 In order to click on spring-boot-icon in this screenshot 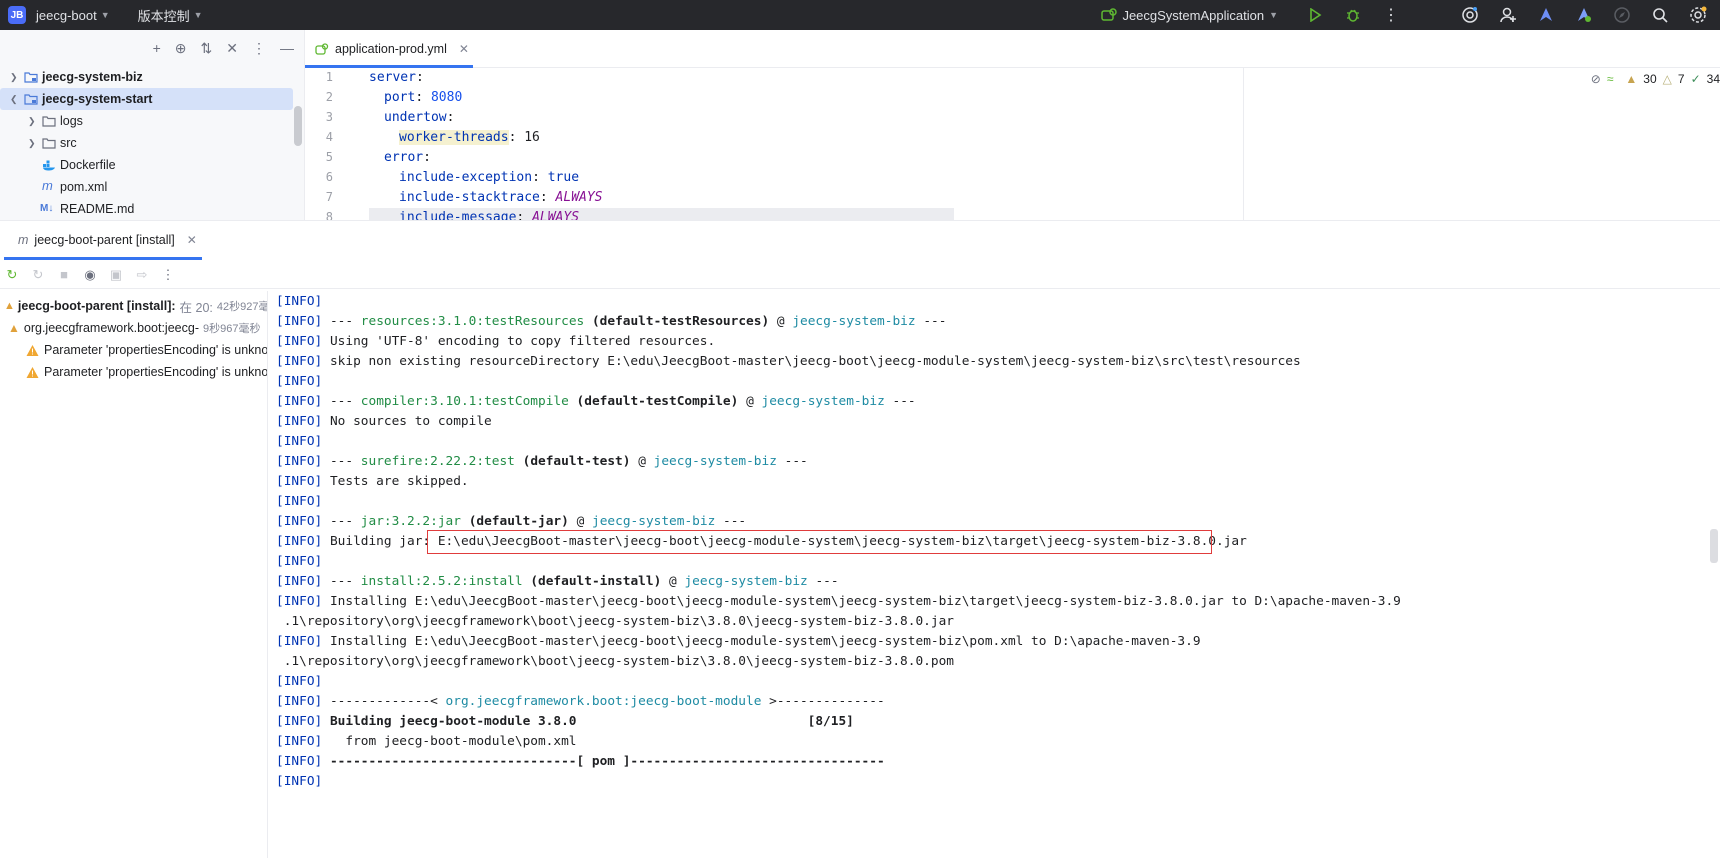, I will do `click(1109, 14)`.